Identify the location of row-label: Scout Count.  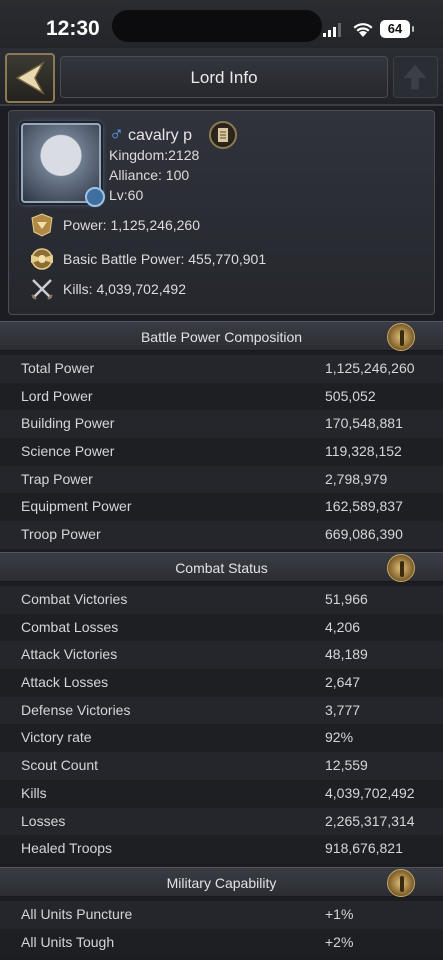
(60, 765).